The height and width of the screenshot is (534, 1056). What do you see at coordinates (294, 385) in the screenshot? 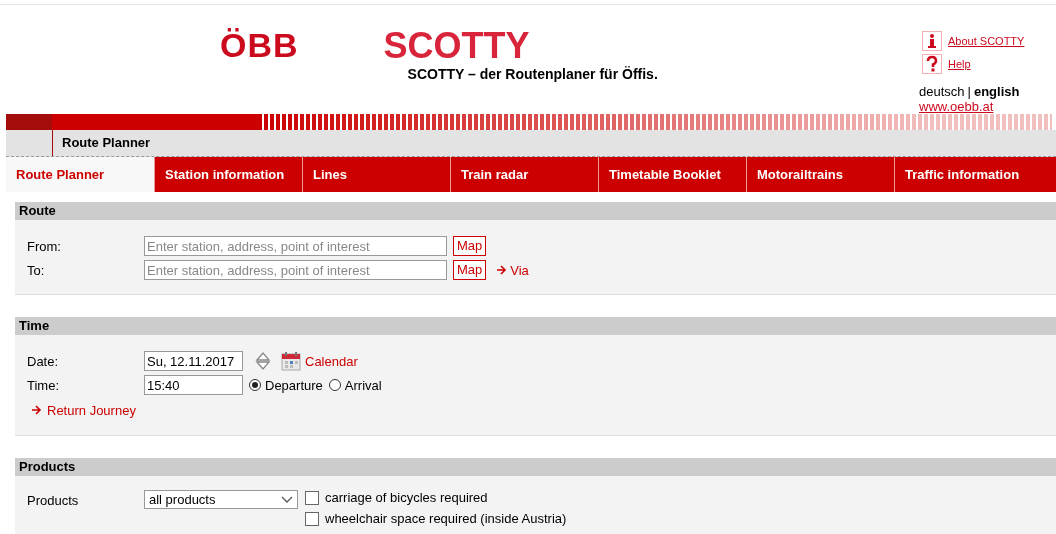
I see `radio-label: Departure` at bounding box center [294, 385].